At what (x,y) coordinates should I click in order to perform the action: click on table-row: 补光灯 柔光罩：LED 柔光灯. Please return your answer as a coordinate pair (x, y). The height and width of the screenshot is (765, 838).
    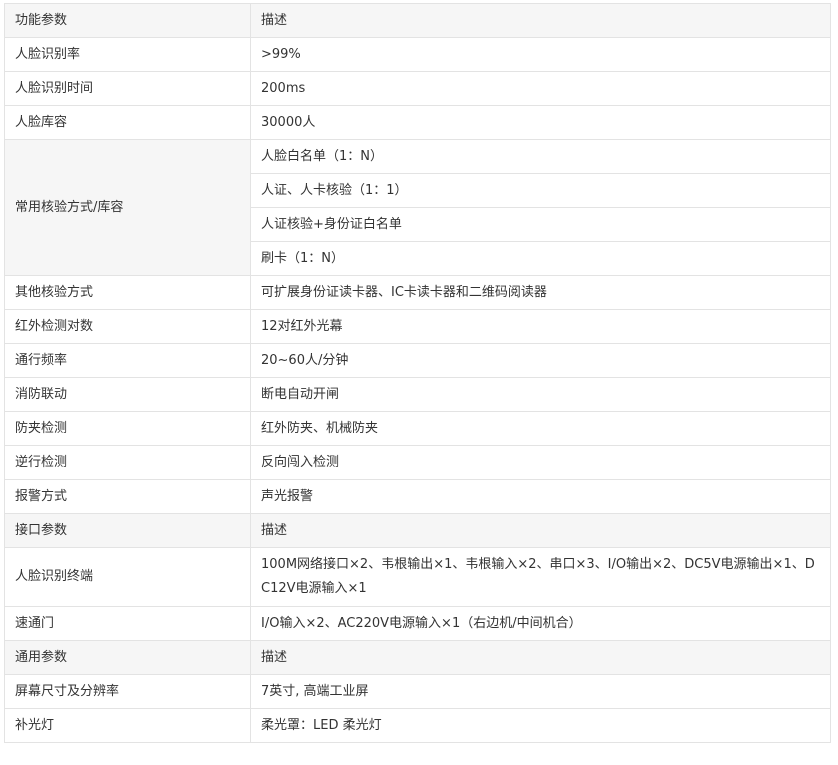
    Looking at the image, I should click on (417, 725).